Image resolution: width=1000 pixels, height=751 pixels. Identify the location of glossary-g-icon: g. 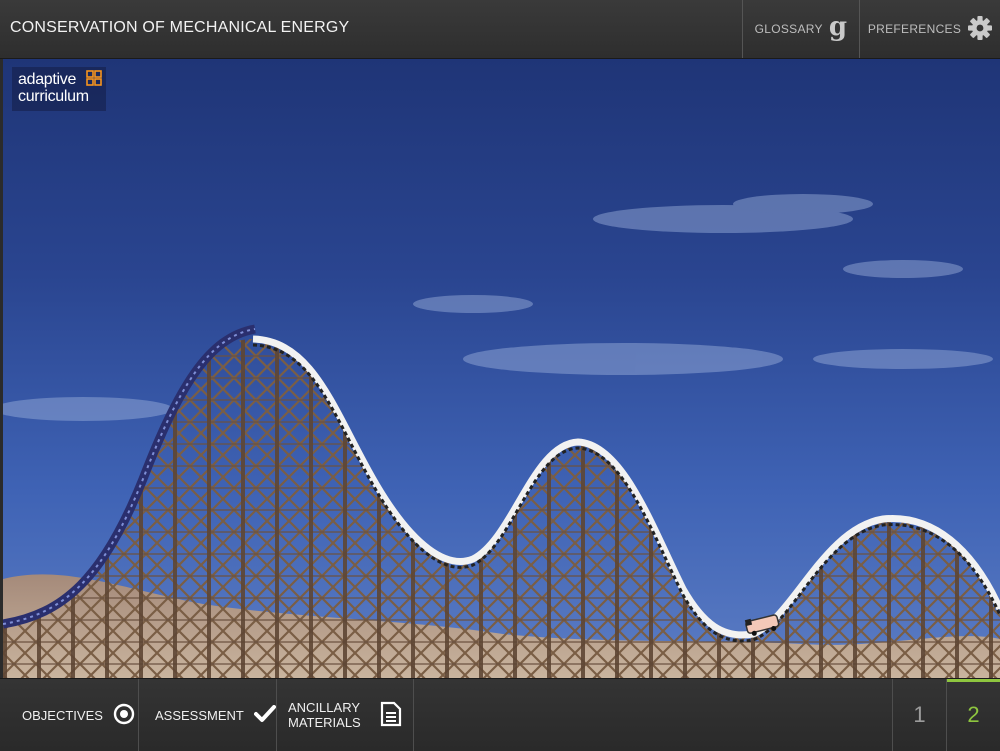
(838, 27).